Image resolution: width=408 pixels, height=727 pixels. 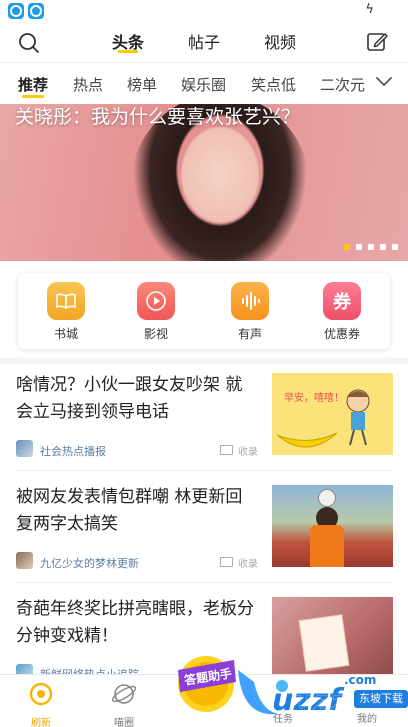 I want to click on audio-wave-icon, so click(x=250, y=301).